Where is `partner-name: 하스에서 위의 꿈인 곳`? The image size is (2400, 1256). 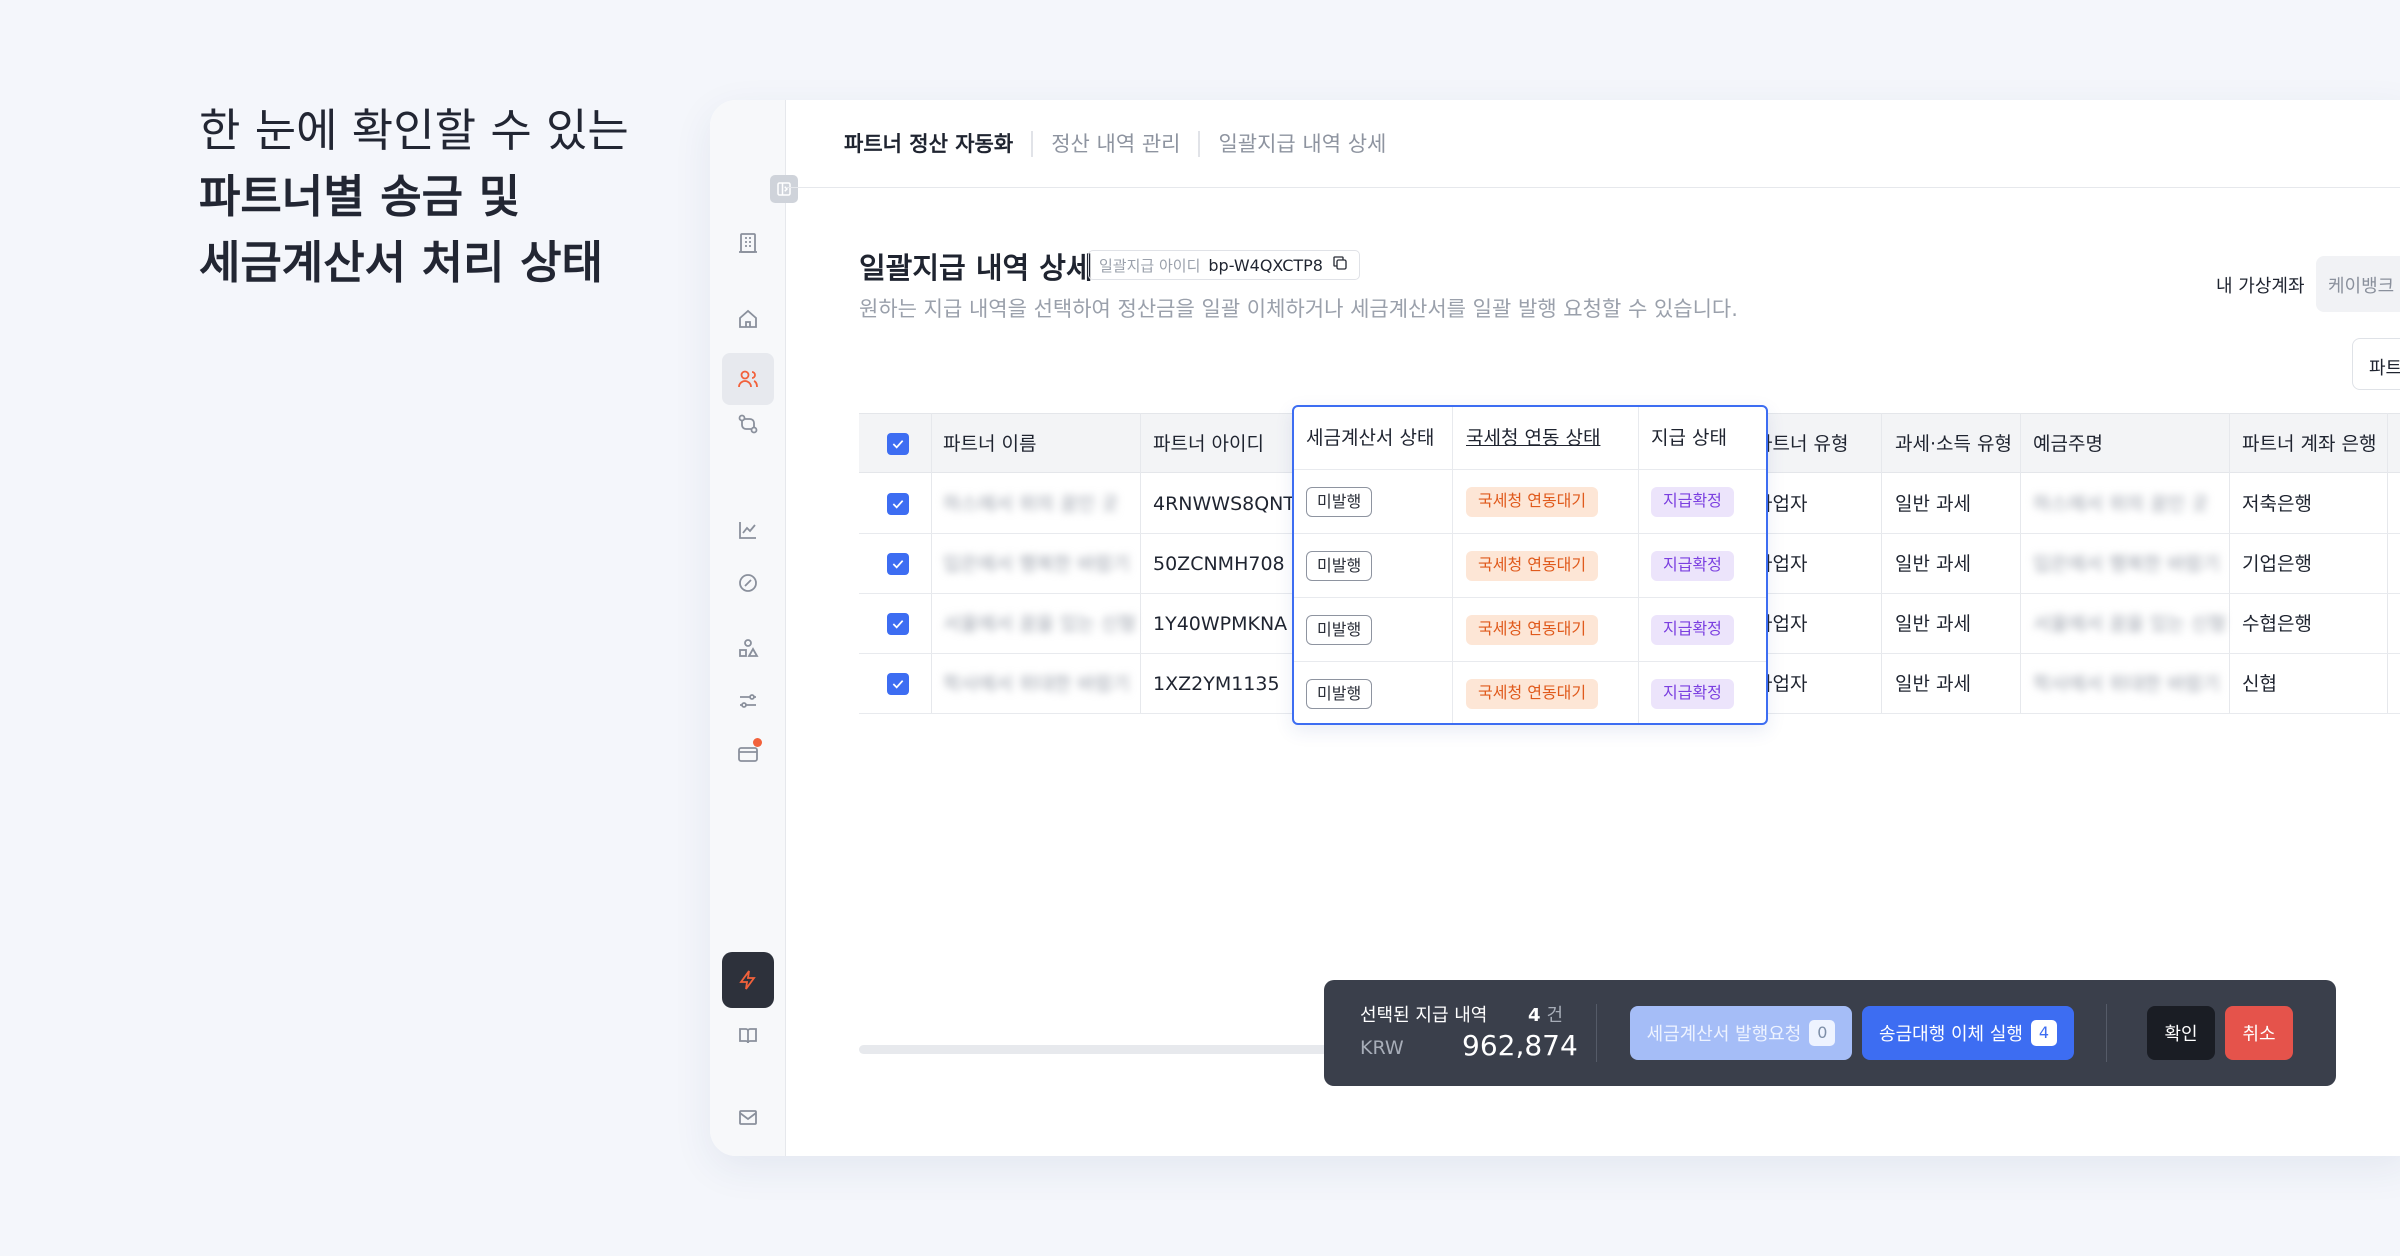
partner-name: 하스에서 위의 꿈인 곳 is located at coordinates (1031, 504).